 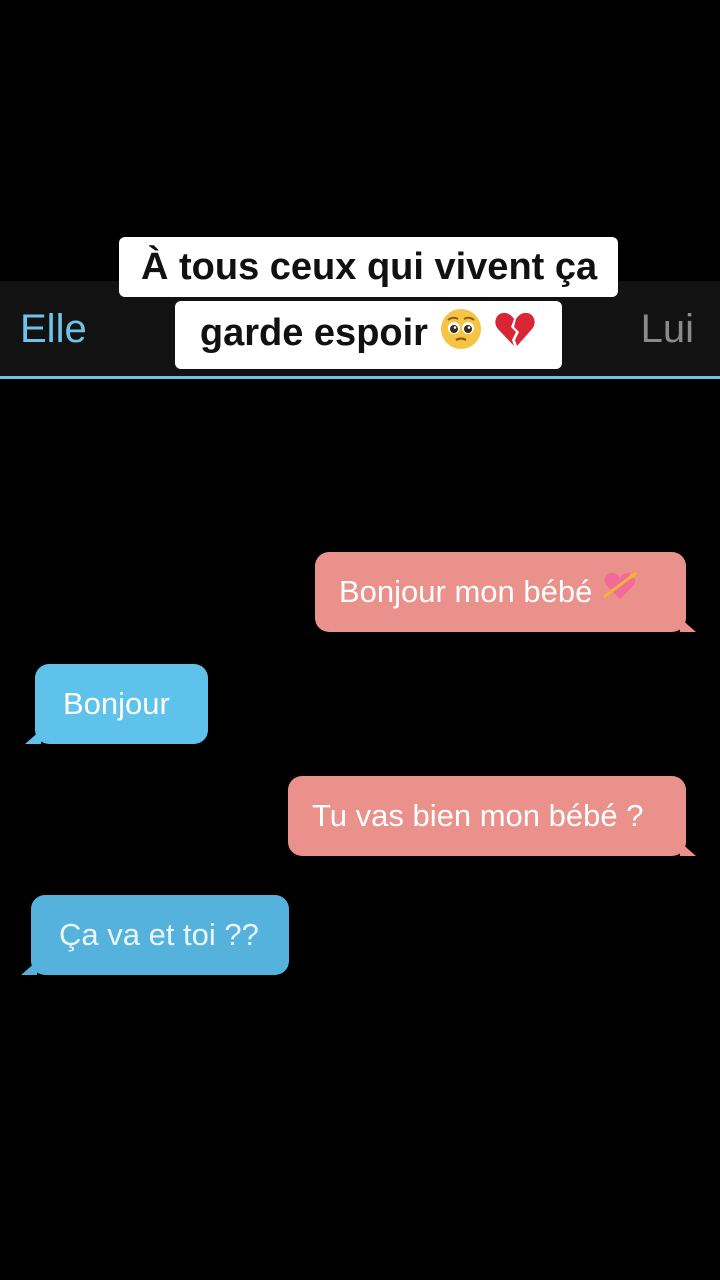 I want to click on message-text: Bonjour, so click(x=116, y=703).